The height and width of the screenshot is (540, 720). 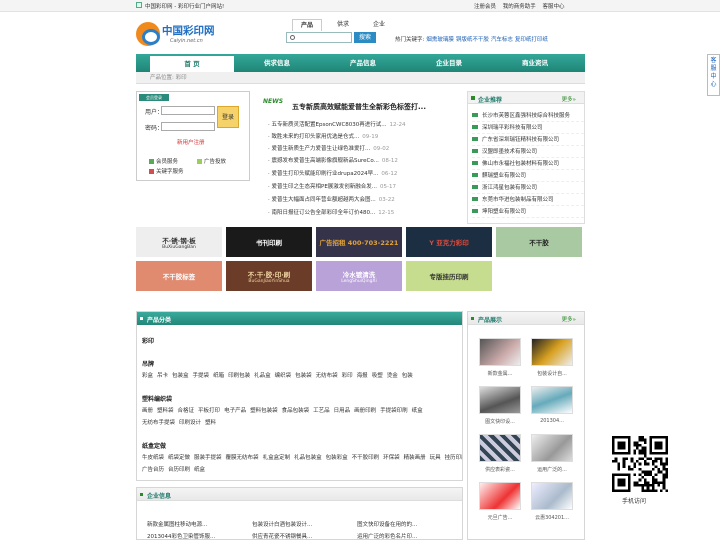 I want to click on search-input, so click(x=319, y=37).